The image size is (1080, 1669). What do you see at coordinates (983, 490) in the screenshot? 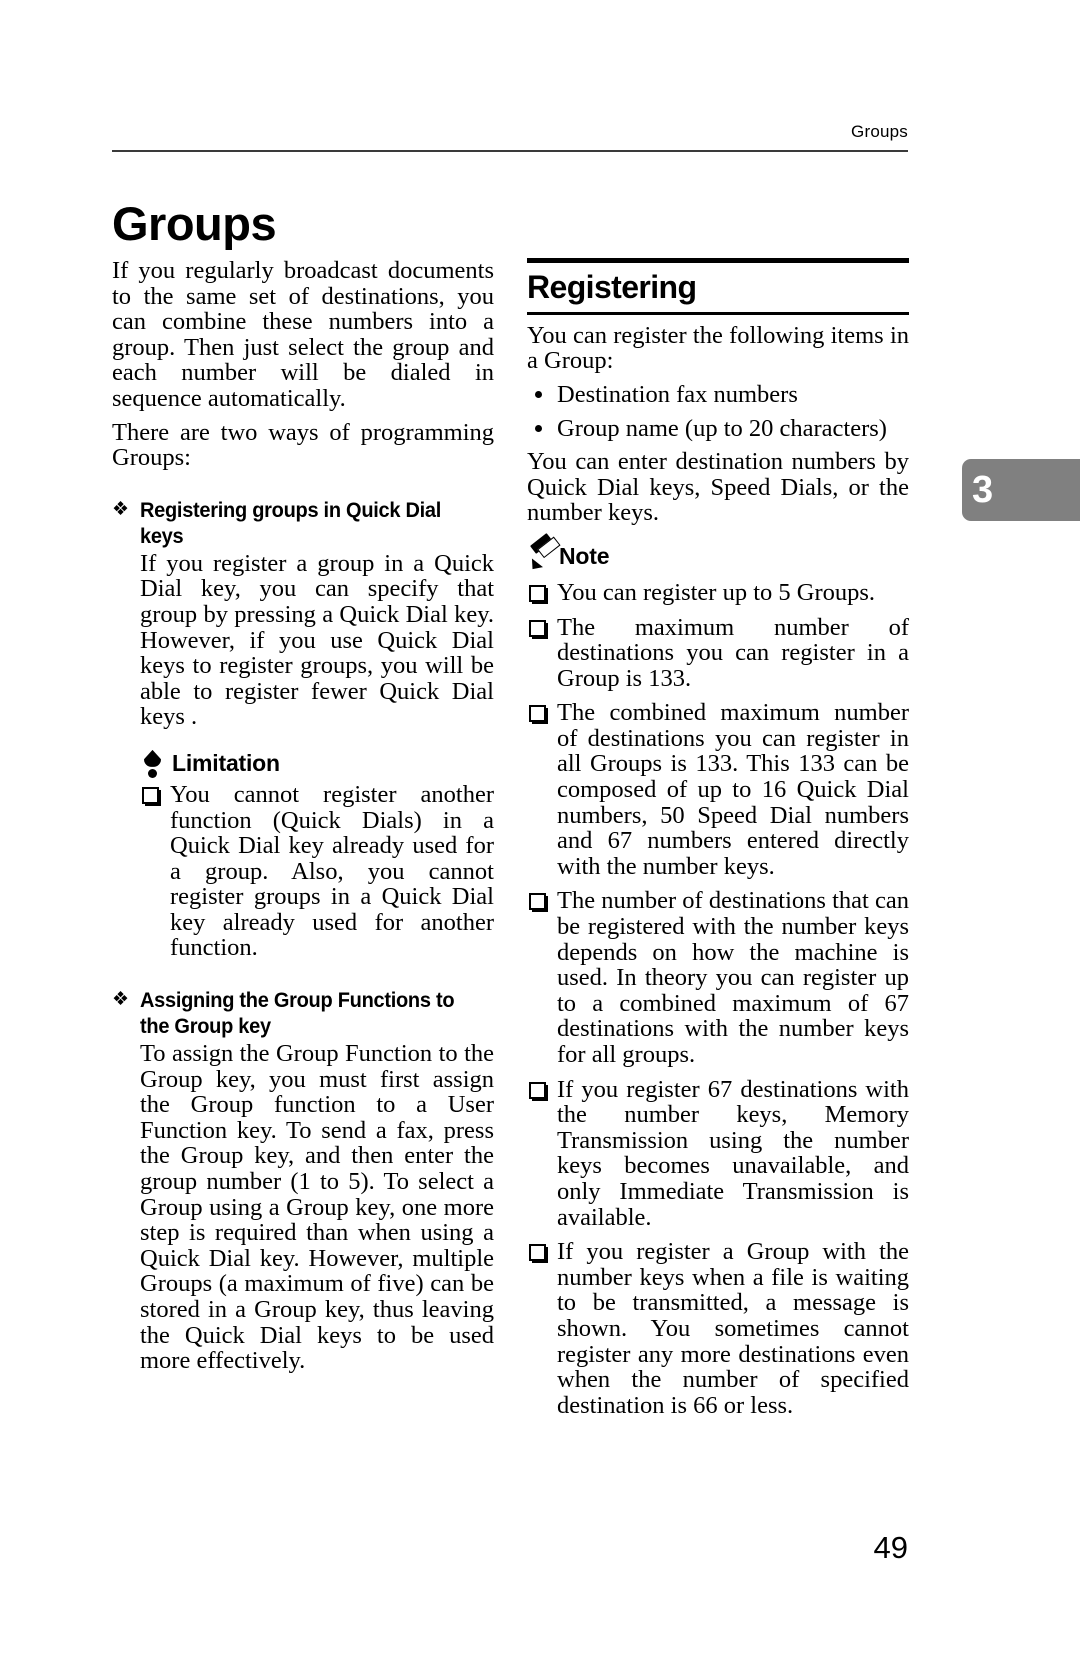
I see `chapter-tab-number: 3` at bounding box center [983, 490].